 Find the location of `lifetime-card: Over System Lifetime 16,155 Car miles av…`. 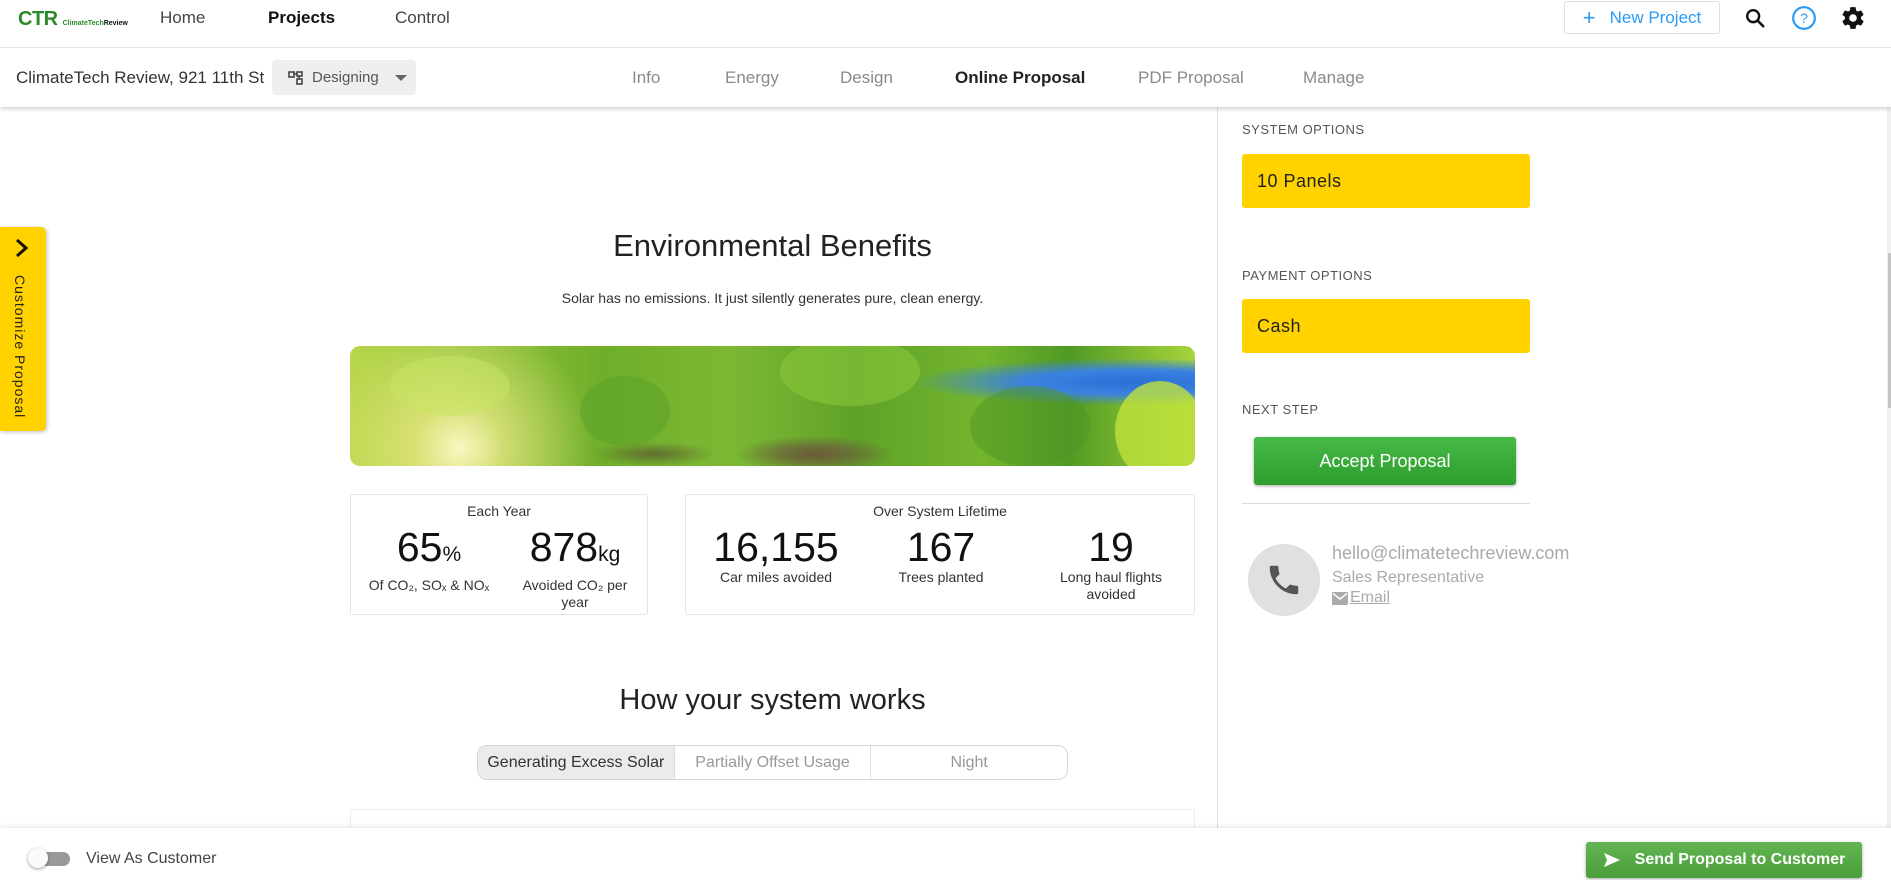

lifetime-card: Over System Lifetime 16,155 Car miles av… is located at coordinates (940, 554).